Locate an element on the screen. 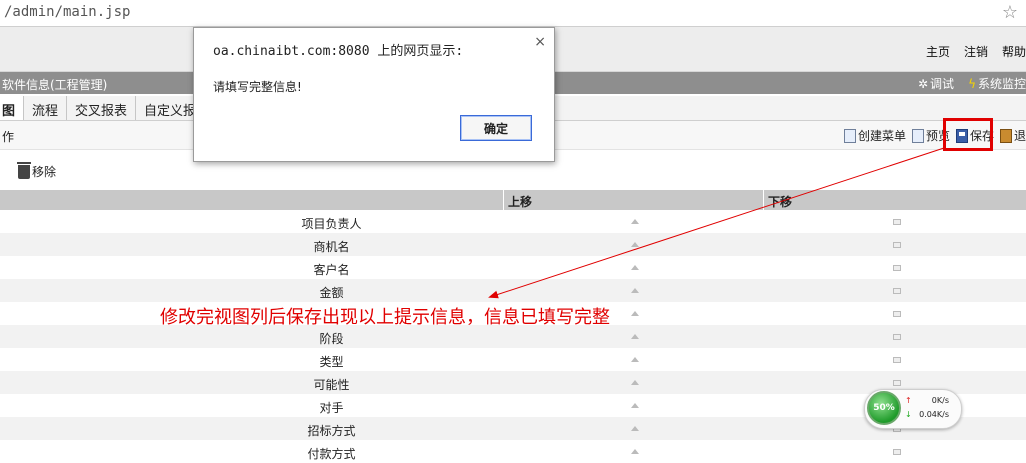 This screenshot has height=463, width=1026. ok-button: 确定 is located at coordinates (496, 128).